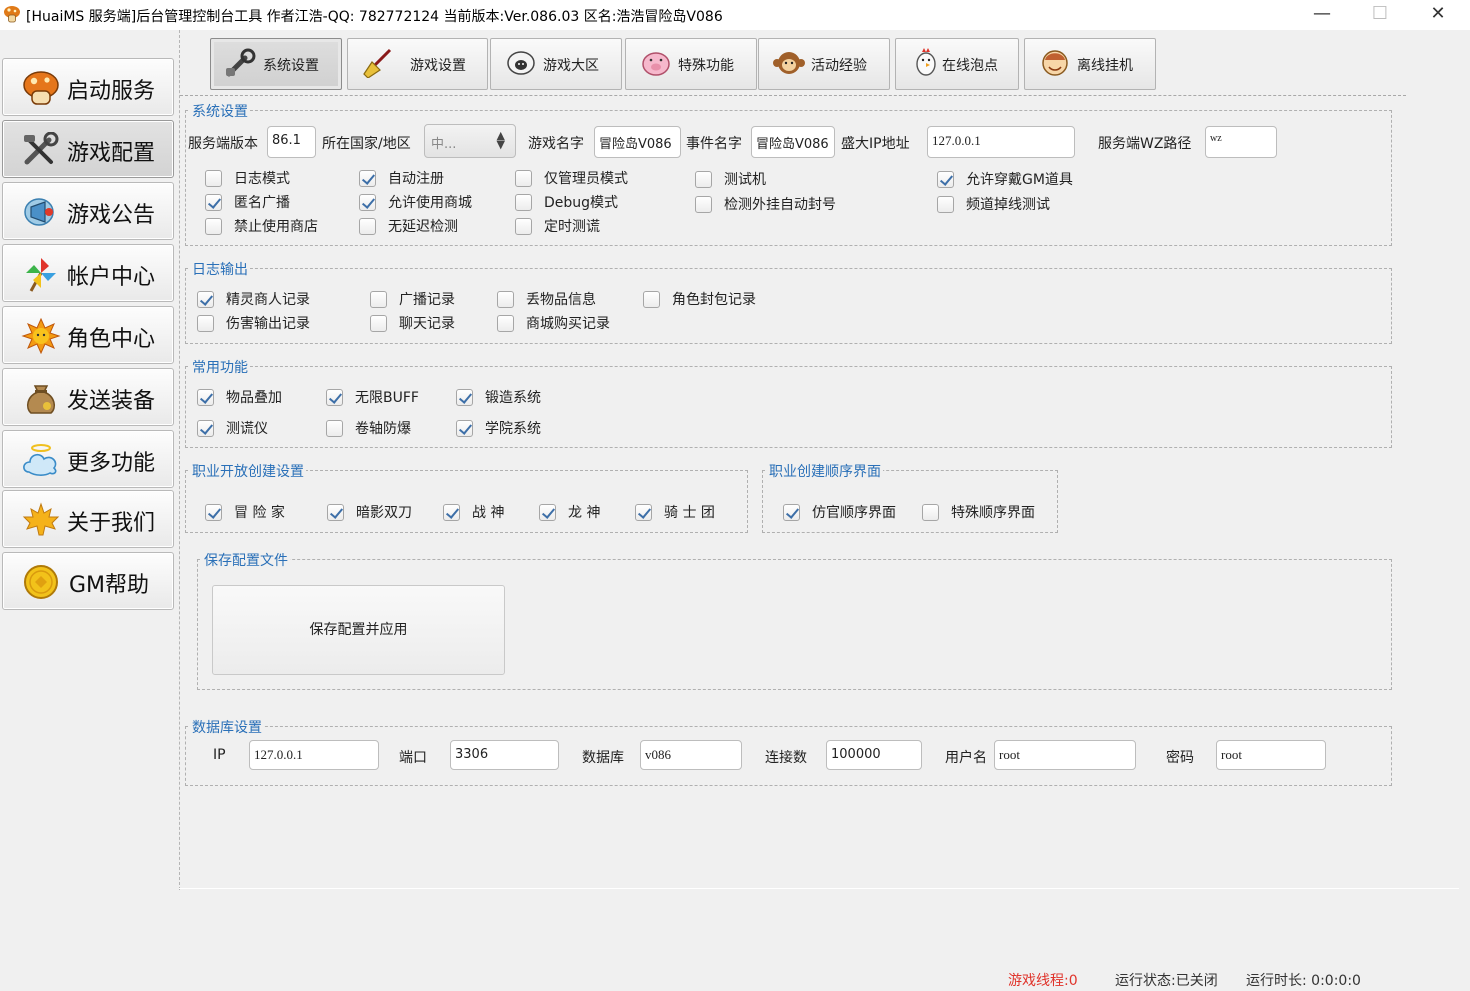  I want to click on checkbox-allow-gm-items: 允许穿戴GM道具, so click(1005, 179).